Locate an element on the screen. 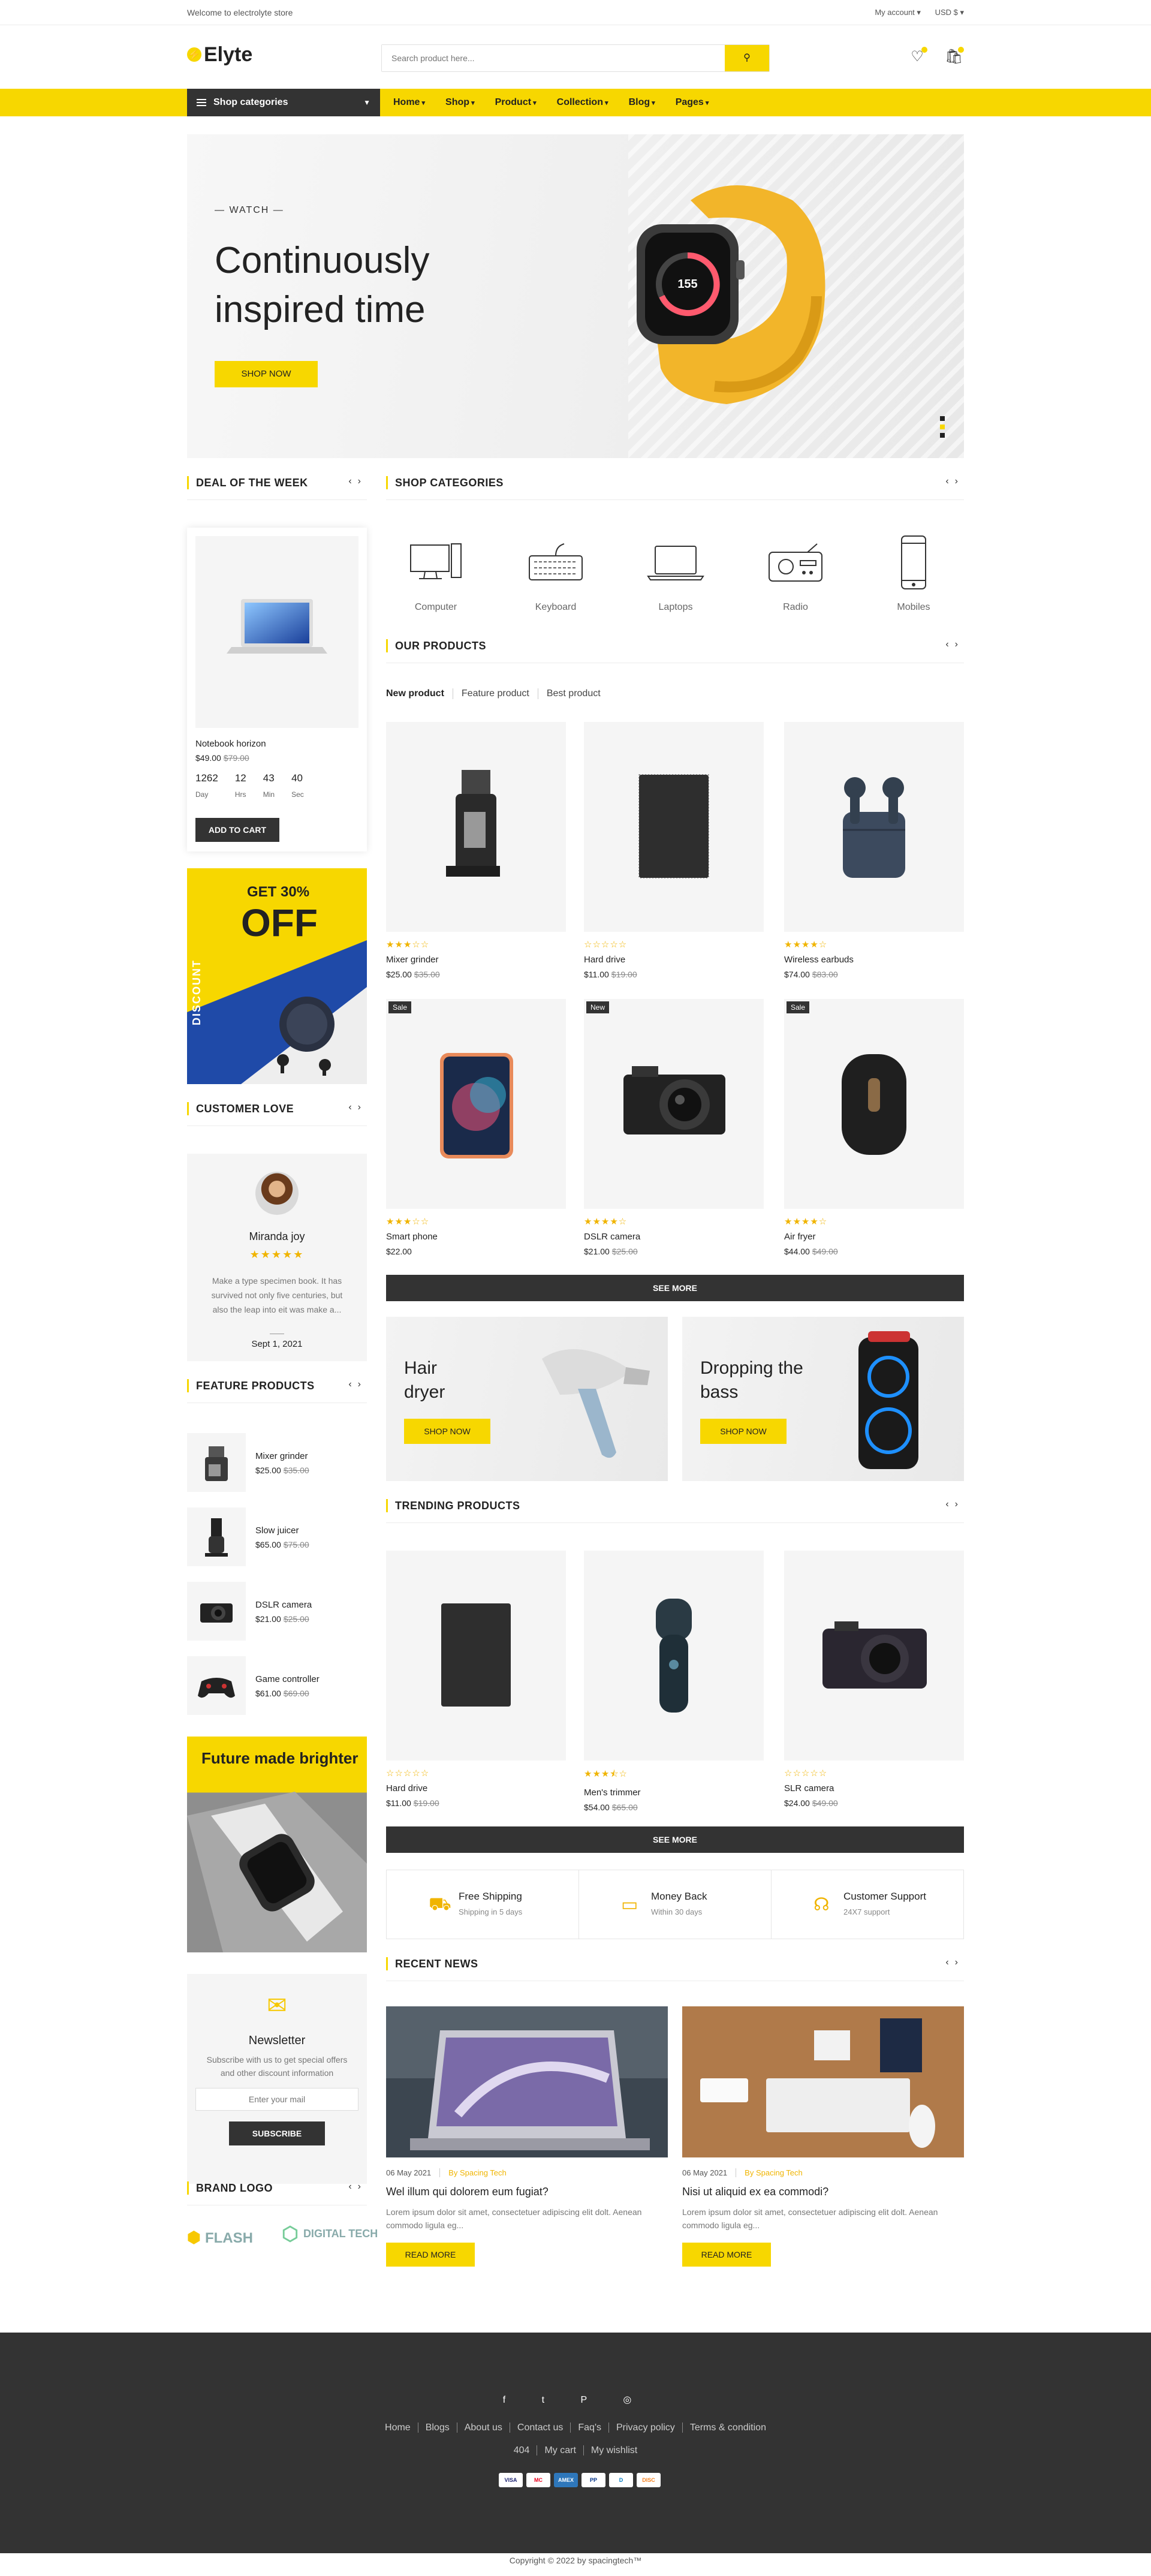 The height and width of the screenshot is (2576, 1151). nav-shop: Shop is located at coordinates (460, 102).